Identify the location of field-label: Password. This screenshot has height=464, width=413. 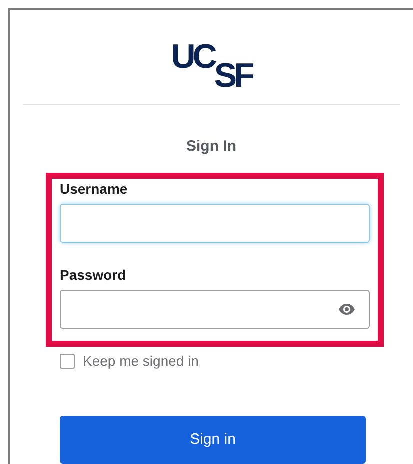
(94, 274).